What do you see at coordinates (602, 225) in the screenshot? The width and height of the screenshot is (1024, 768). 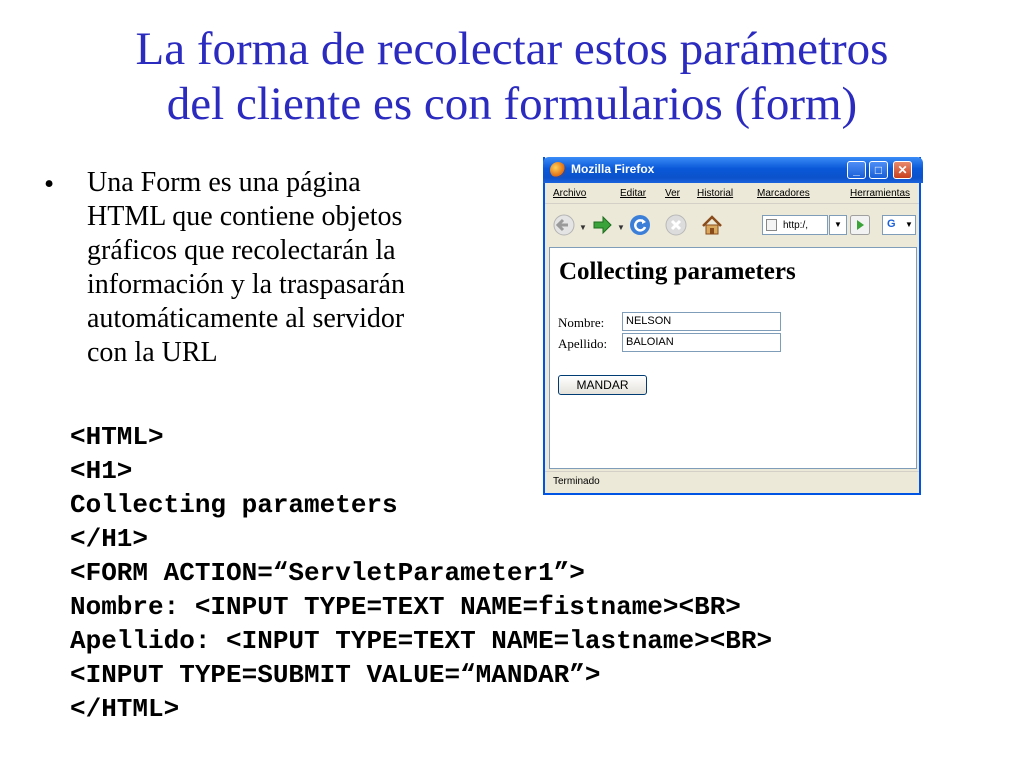 I see `forward-icon` at bounding box center [602, 225].